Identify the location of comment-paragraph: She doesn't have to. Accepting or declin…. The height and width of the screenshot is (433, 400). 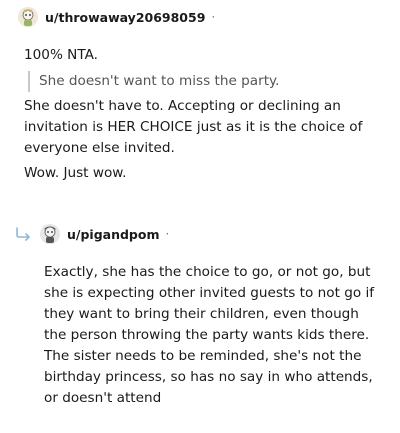
(193, 127).